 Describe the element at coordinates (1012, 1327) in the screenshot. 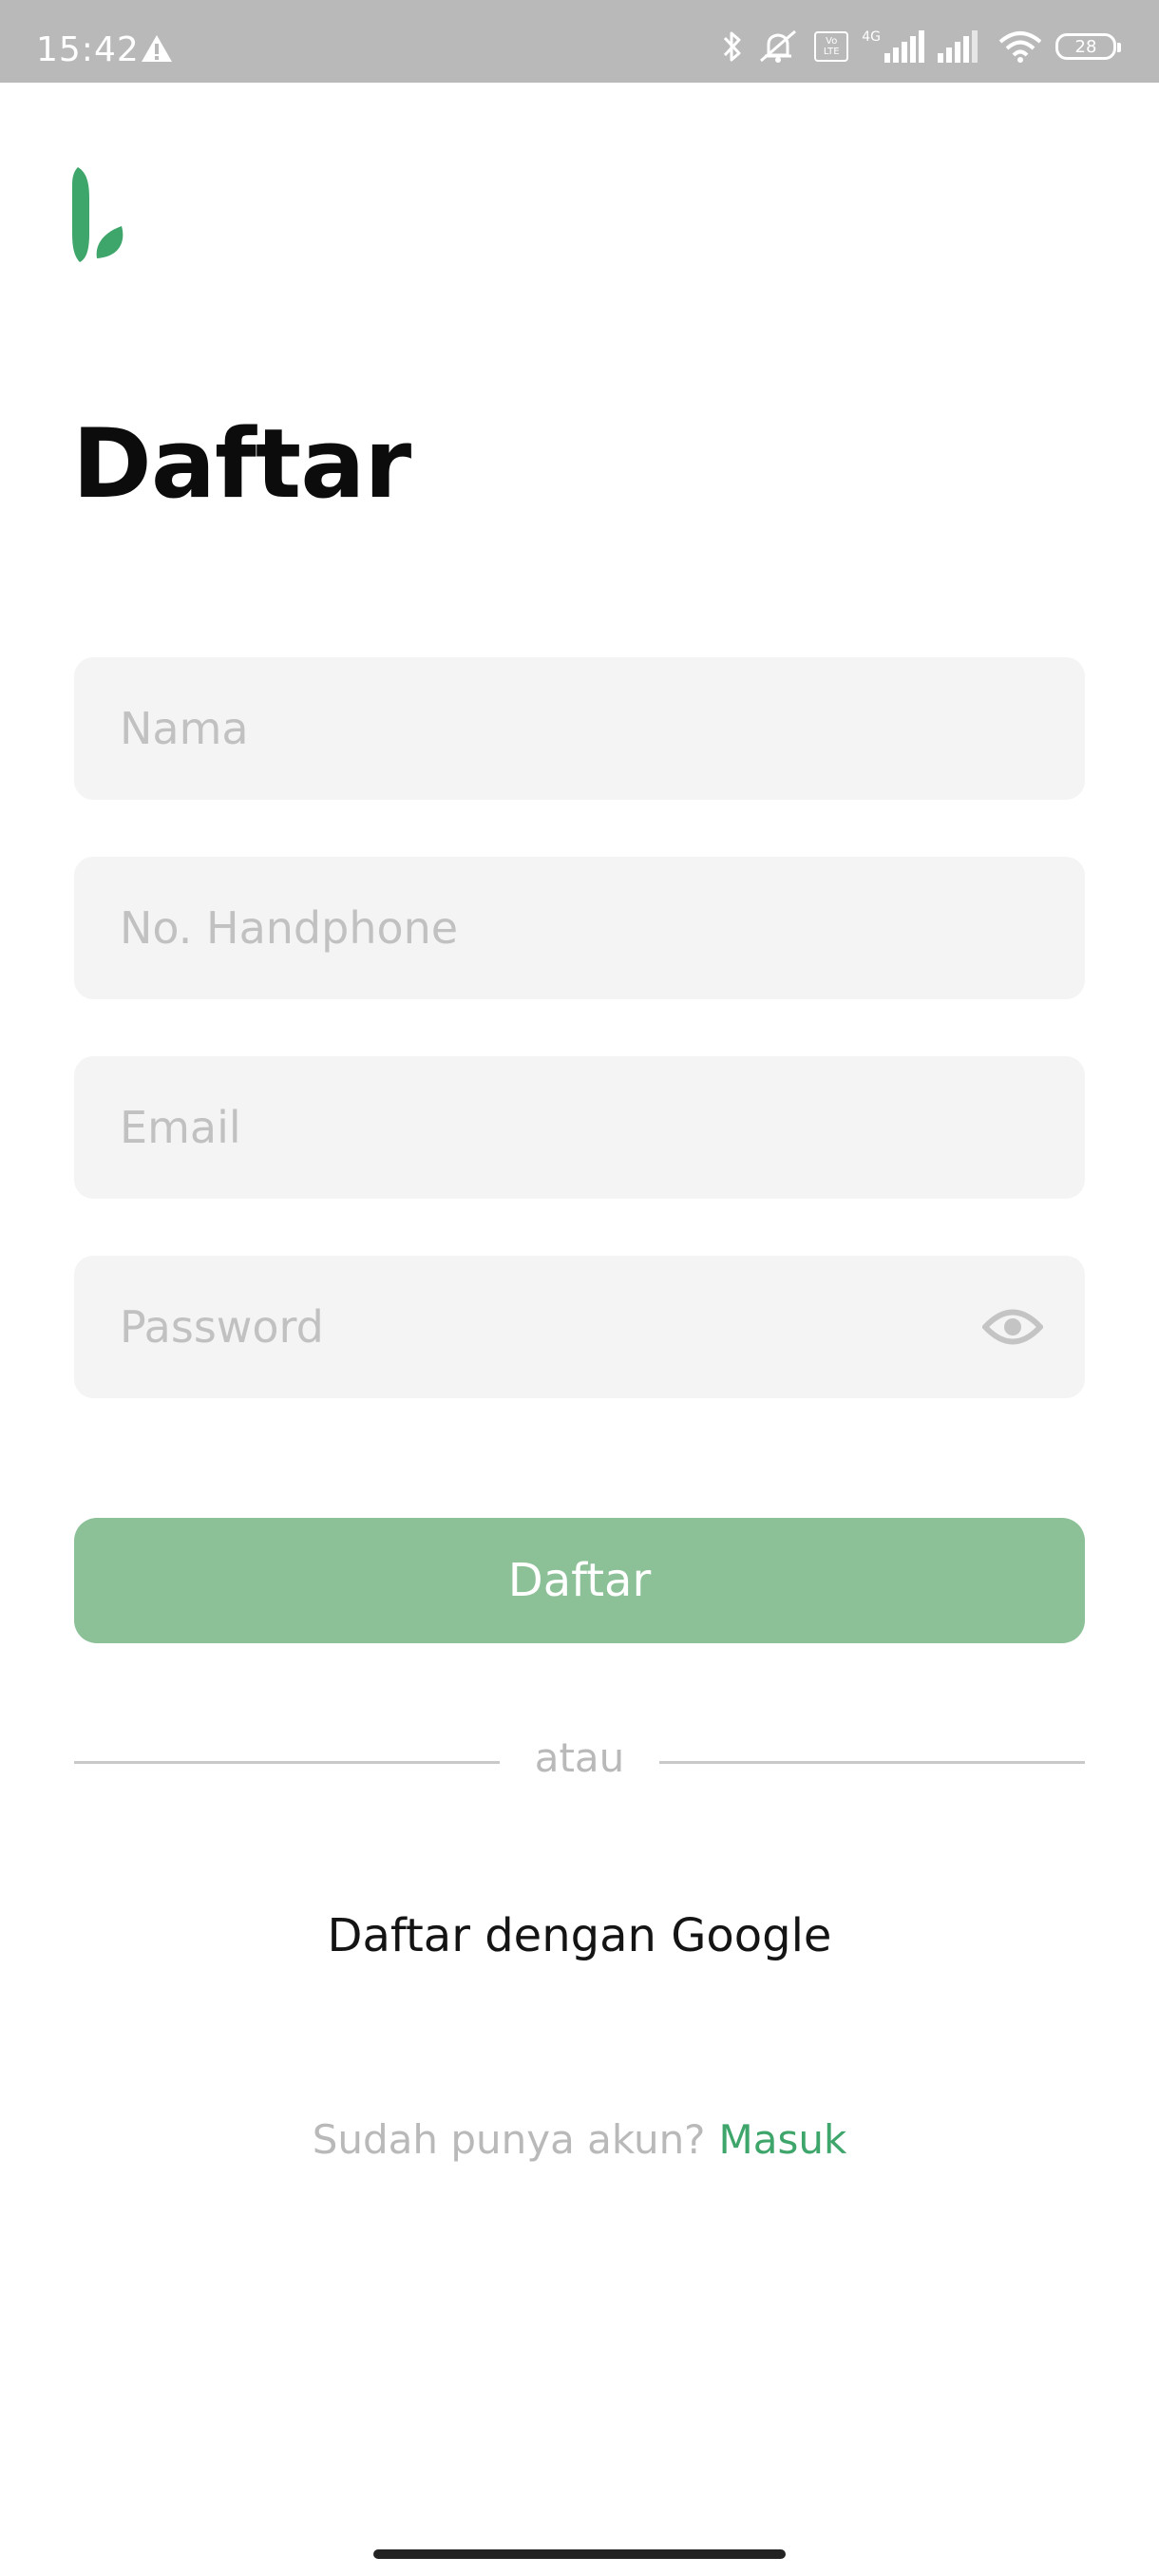

I see `eye-icon` at that location.